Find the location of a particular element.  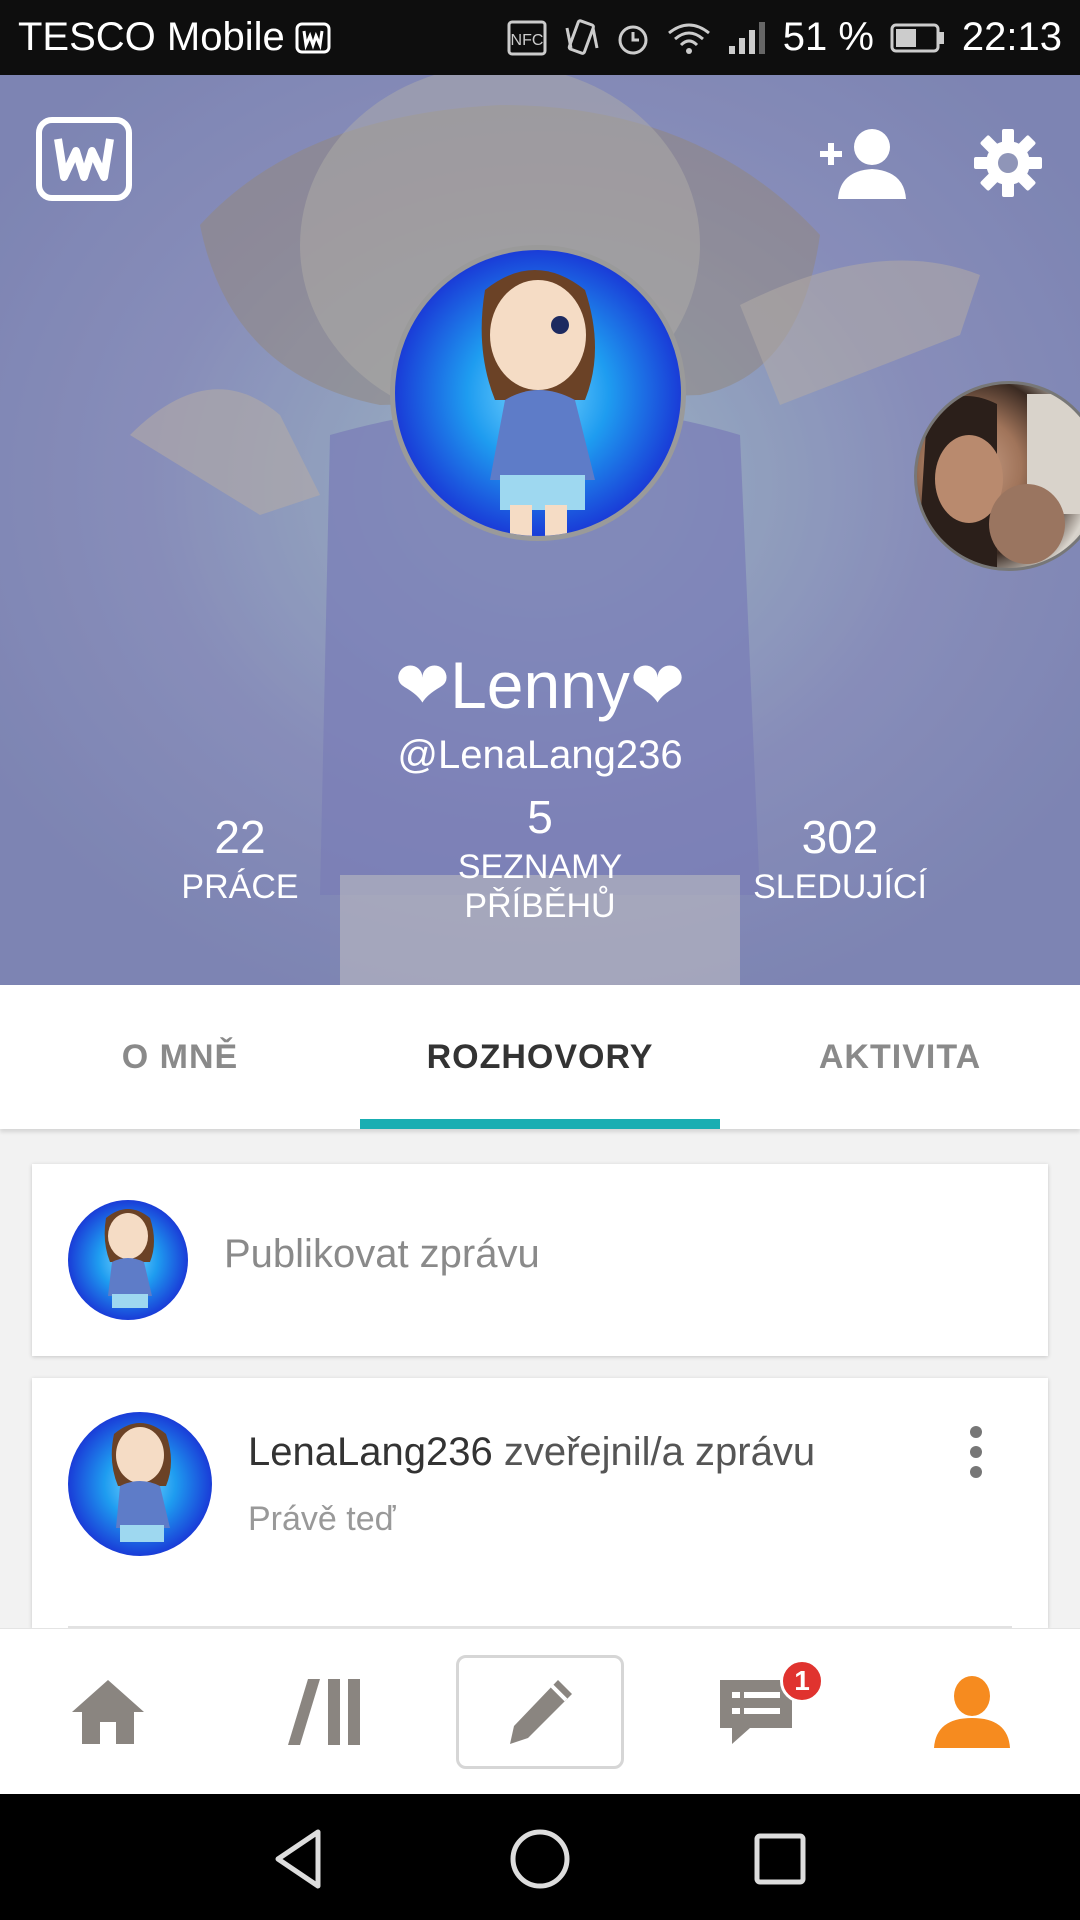

profile-tabs: O MNĚ ROZHOVORY AKTIVITA is located at coordinates (540, 1057).